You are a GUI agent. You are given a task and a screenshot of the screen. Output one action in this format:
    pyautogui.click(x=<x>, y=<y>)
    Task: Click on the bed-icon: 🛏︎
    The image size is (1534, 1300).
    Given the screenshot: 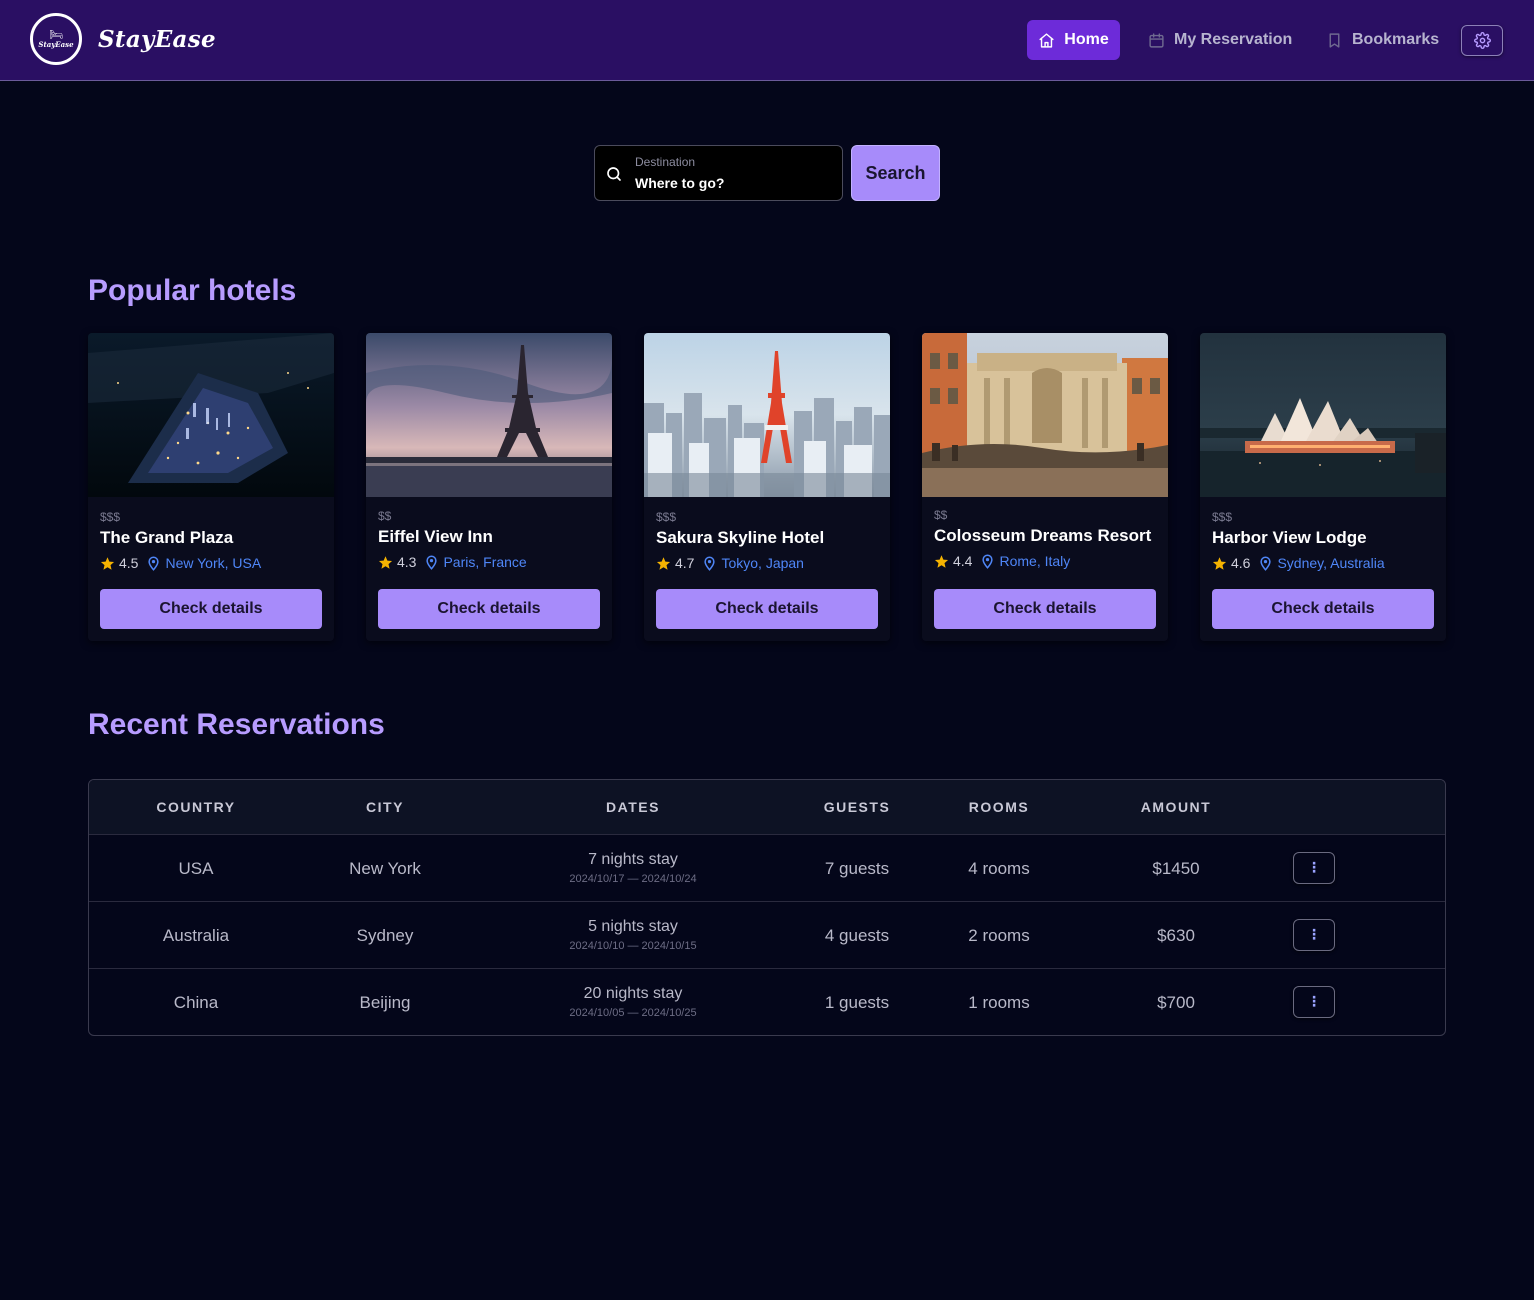 What is the action you would take?
    pyautogui.click(x=56, y=34)
    